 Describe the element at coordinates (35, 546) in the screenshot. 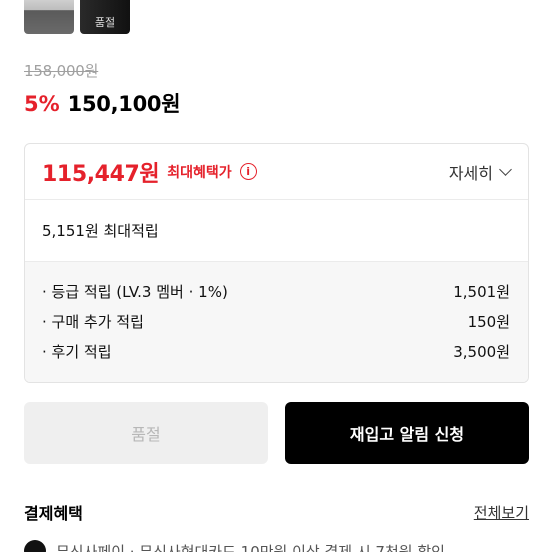

I see `payment-logo-icon` at that location.